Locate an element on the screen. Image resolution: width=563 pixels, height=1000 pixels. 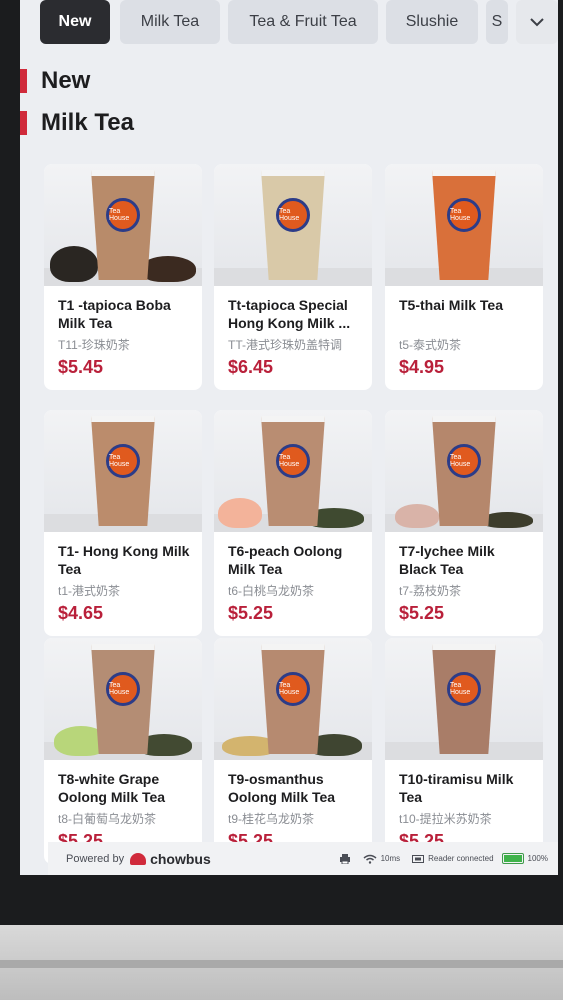
tab-tea-fruit-tea: Tea & Fruit Tea is located at coordinates (303, 22).